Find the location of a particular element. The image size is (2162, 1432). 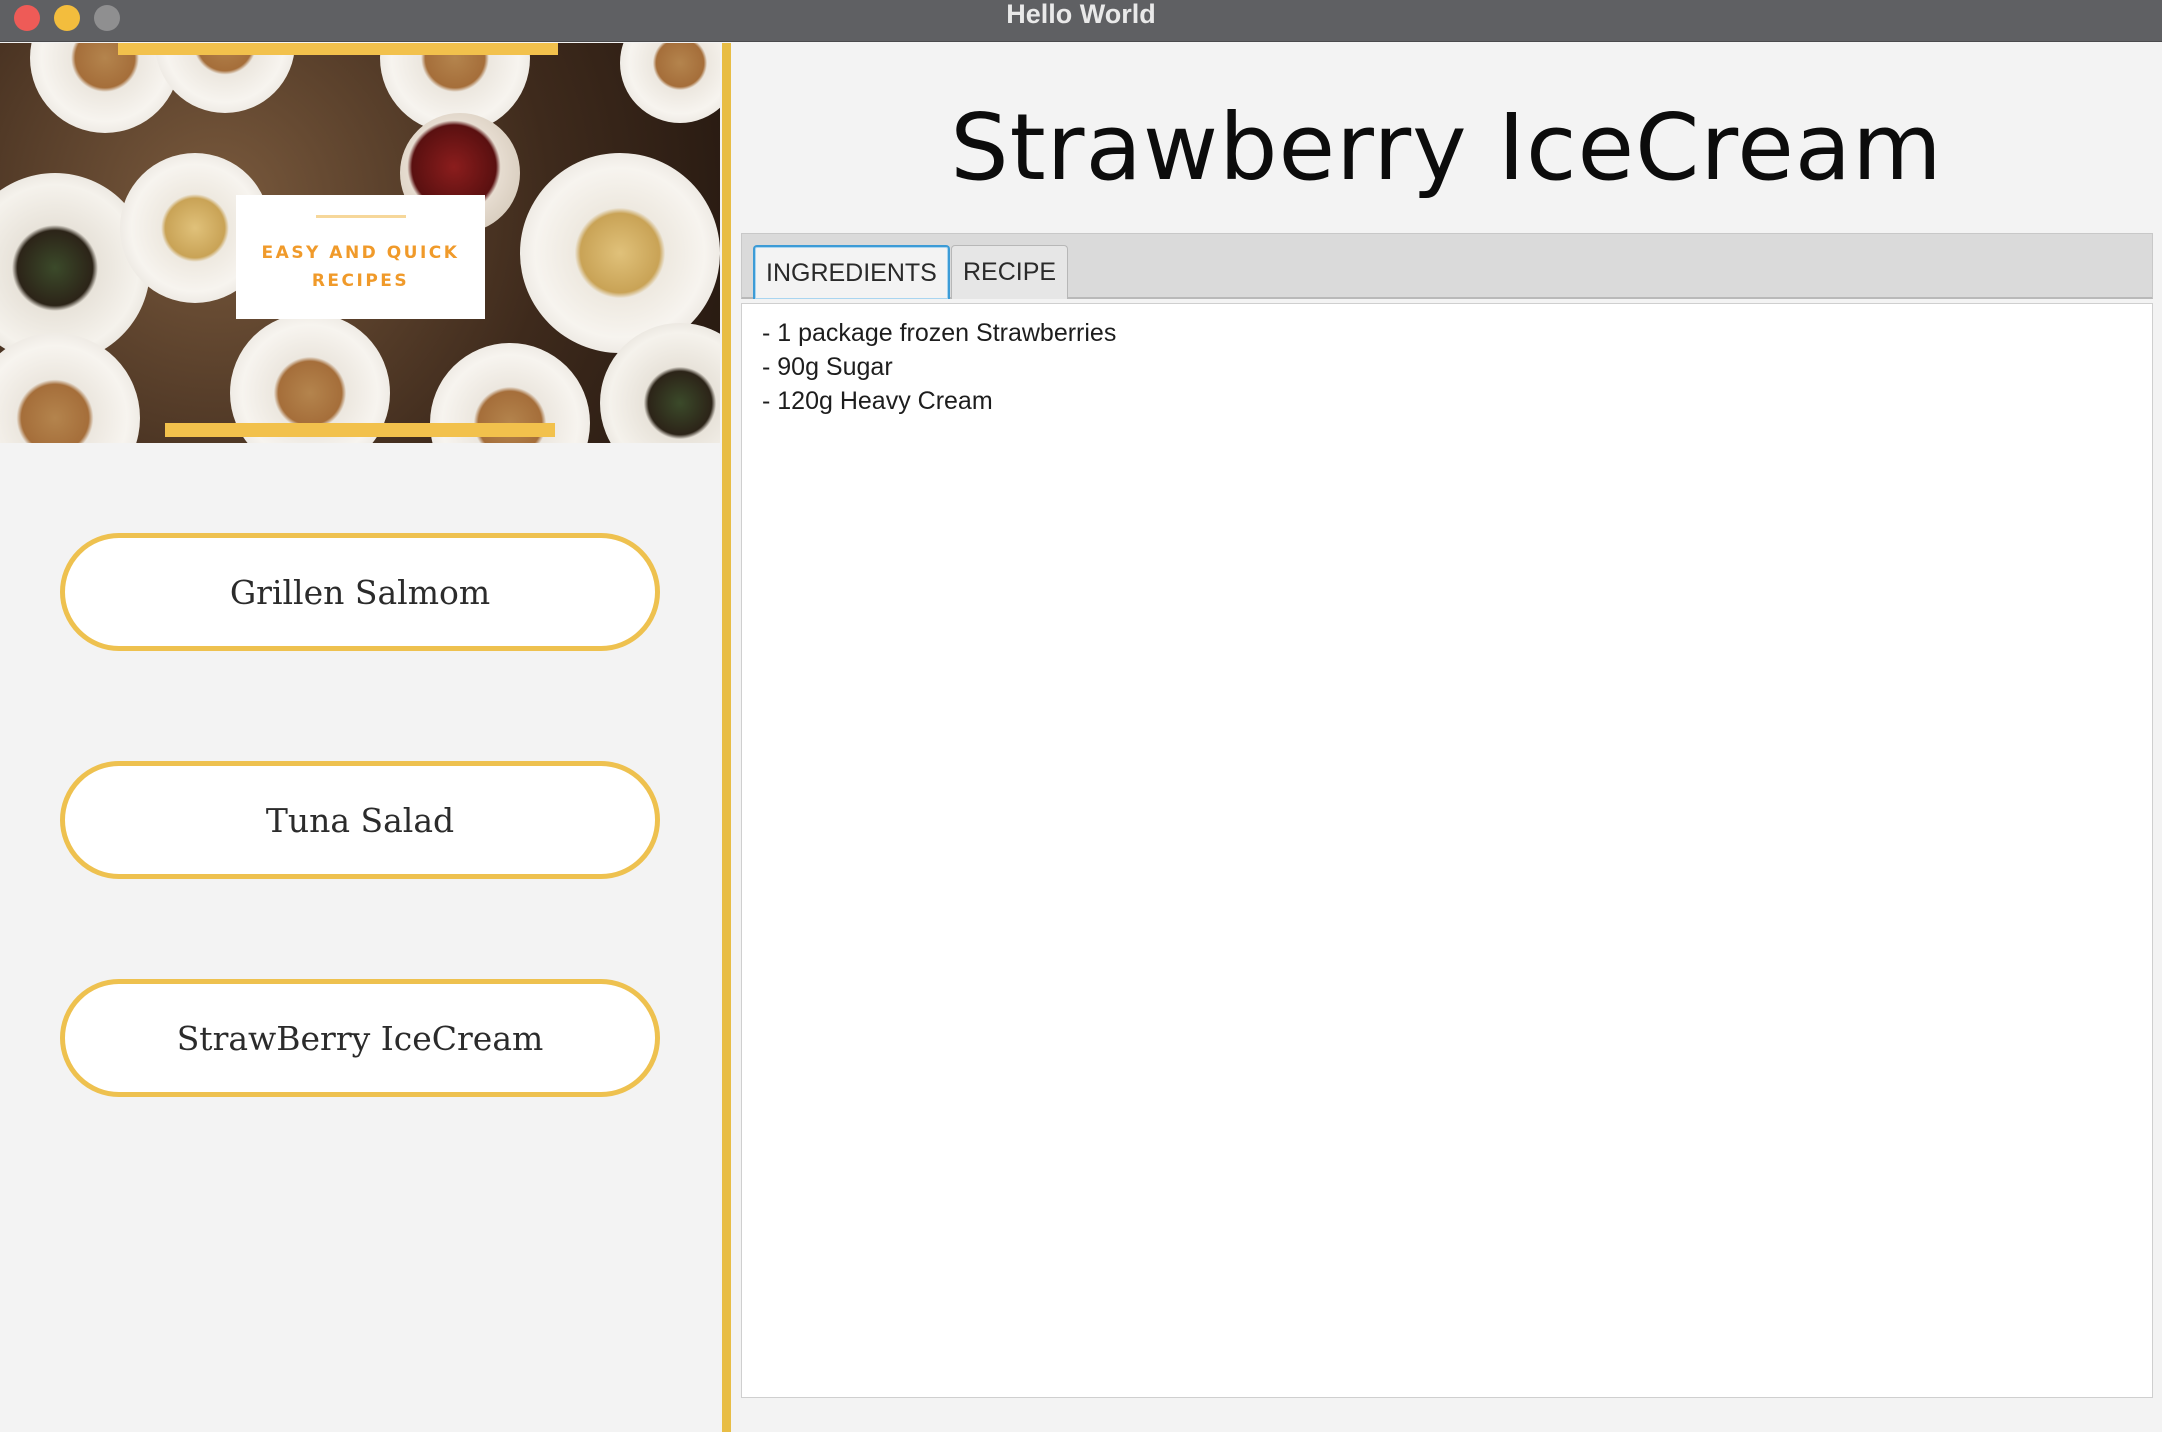

banner-image: EASY AND QUICK RECIPES is located at coordinates (360, 243).